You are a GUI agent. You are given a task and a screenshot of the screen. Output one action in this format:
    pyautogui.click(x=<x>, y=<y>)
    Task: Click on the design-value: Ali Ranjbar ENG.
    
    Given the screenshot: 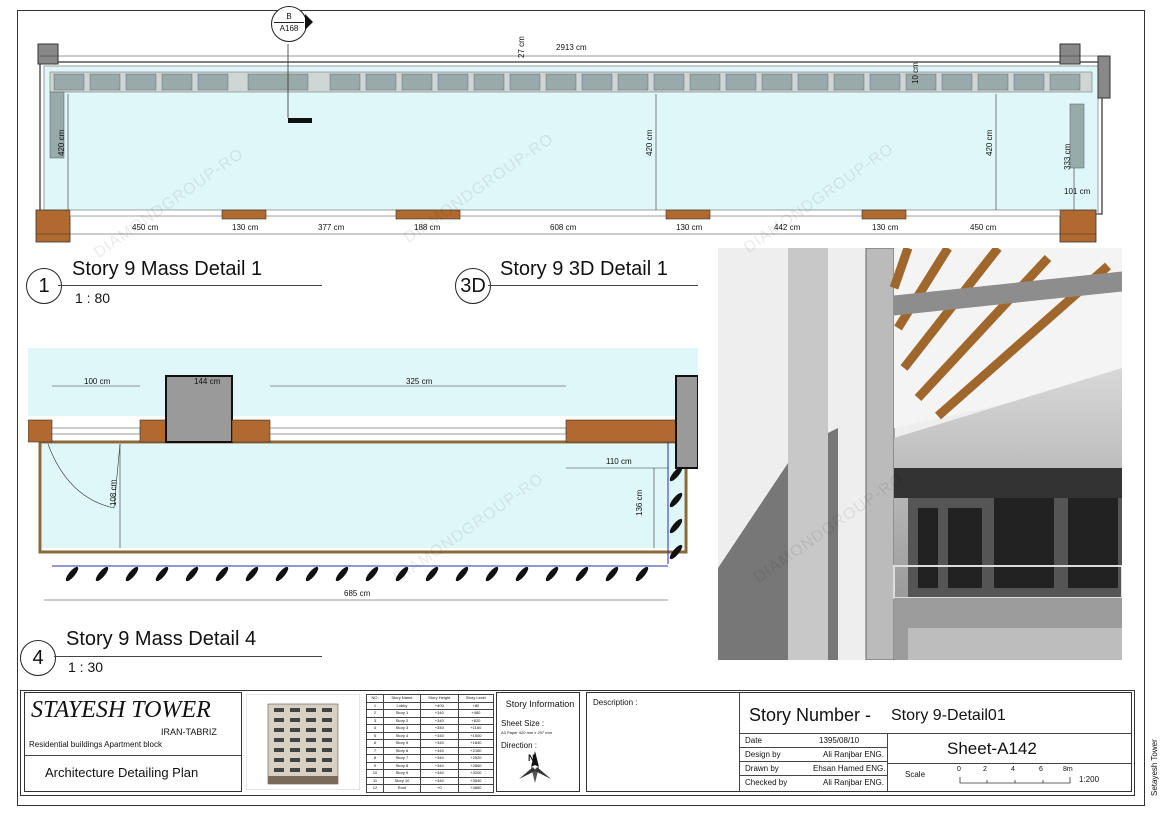 What is the action you would take?
    pyautogui.click(x=853, y=754)
    